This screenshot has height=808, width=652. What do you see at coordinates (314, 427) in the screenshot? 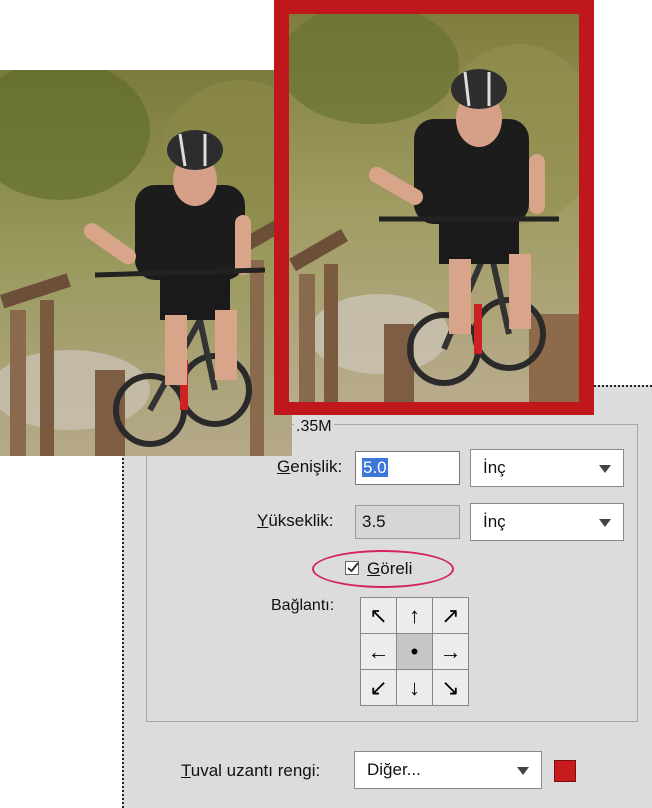
I see `group-title-fragment: .35M` at bounding box center [314, 427].